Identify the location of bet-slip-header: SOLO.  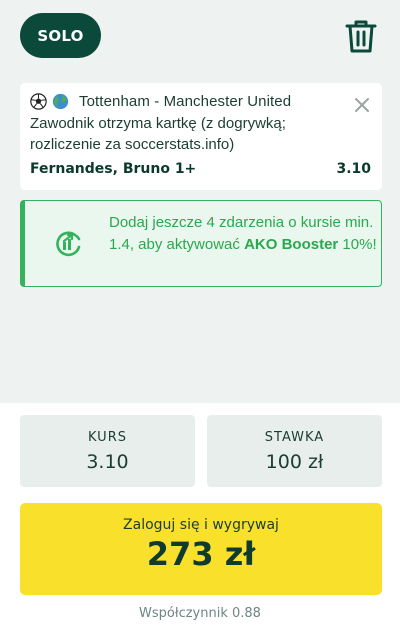
(200, 37).